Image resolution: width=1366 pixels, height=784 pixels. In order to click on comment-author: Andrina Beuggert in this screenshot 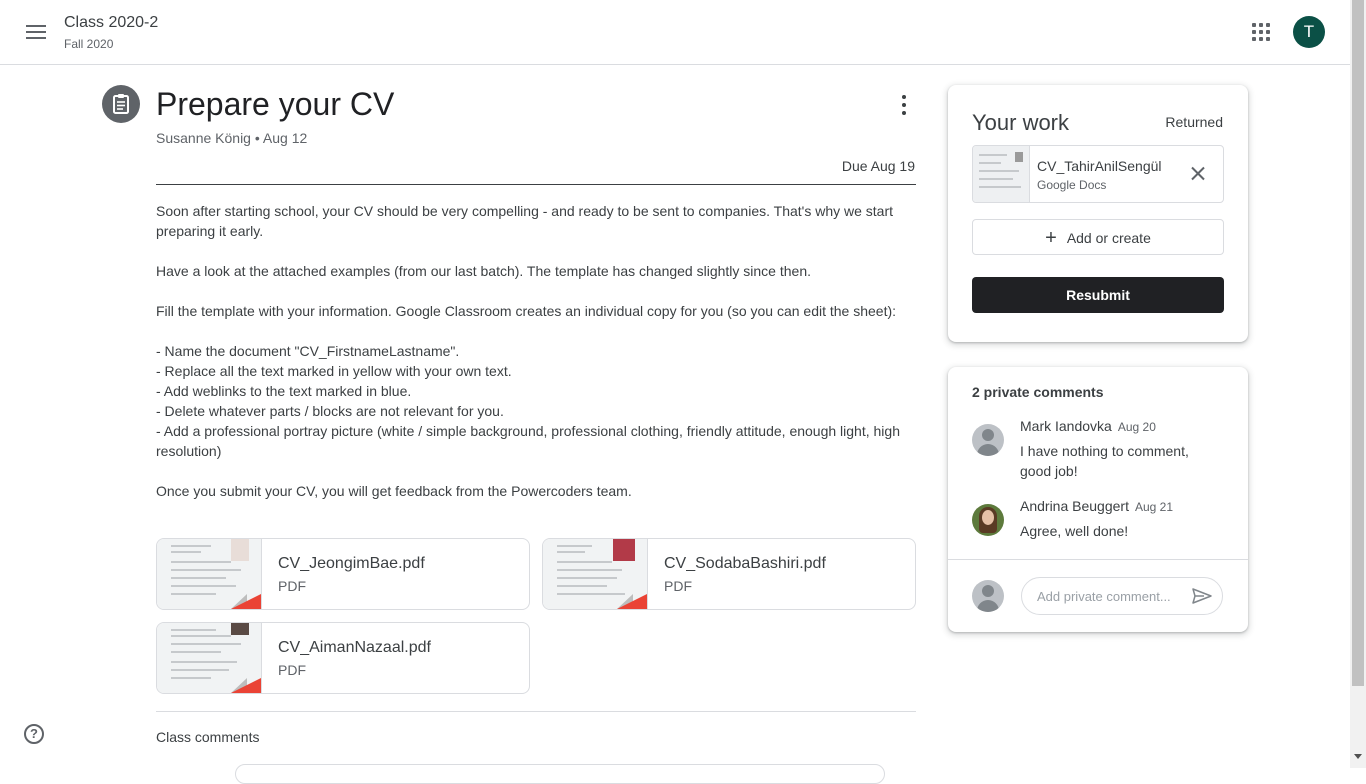, I will do `click(1074, 506)`.